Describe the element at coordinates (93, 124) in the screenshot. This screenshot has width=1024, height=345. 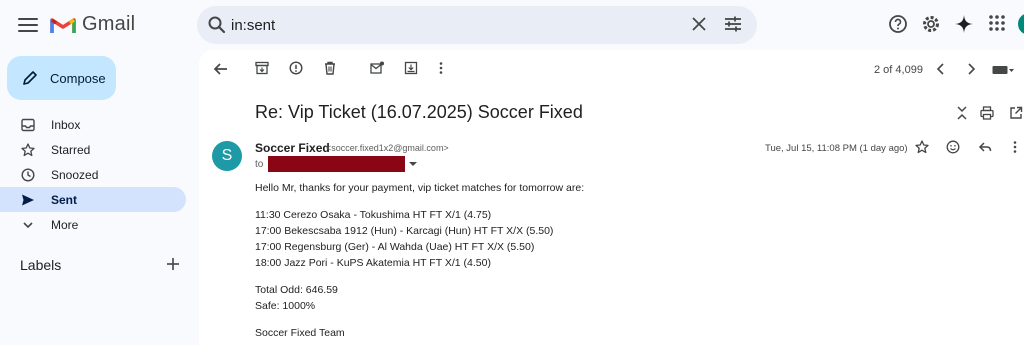
I see `sidebar-item-inbox: Inbox` at that location.